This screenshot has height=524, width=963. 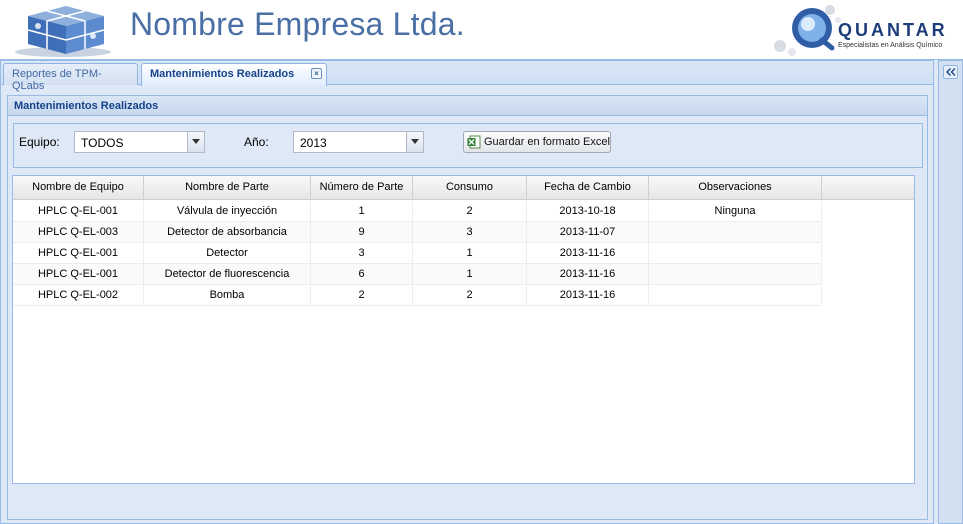 I want to click on cell-numero-parte: 9, so click(x=362, y=232).